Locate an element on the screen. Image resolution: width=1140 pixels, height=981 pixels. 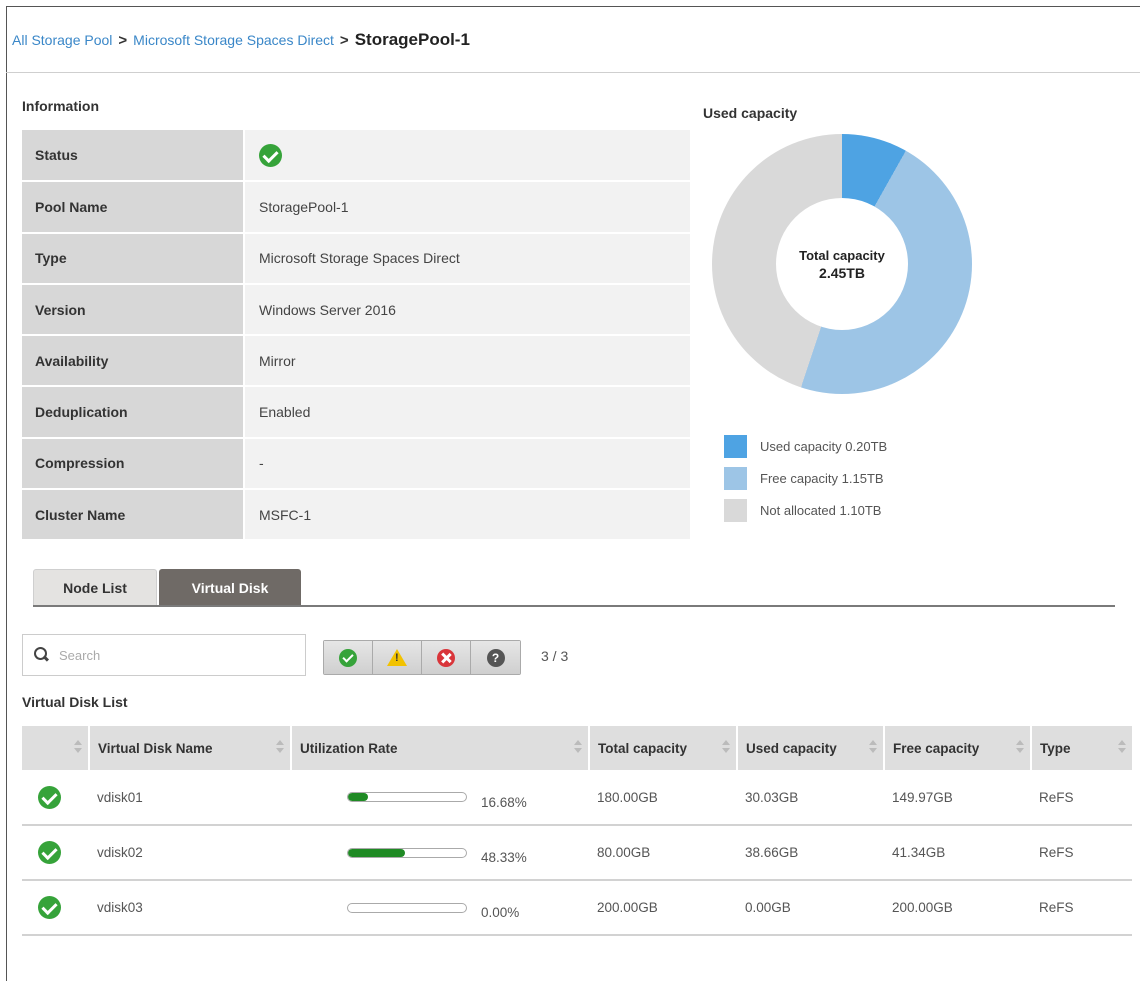
column-header-label: Total capacity is located at coordinates (643, 748).